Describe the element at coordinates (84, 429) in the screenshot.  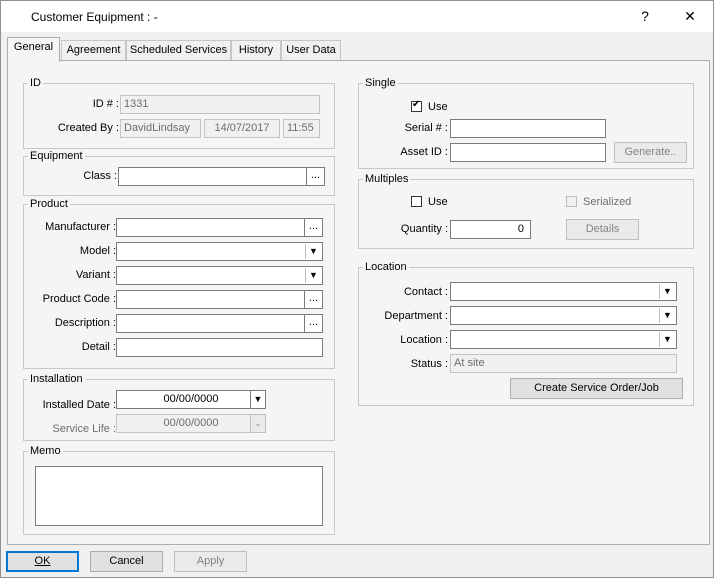
I see `service-life-label: Service Life :` at that location.